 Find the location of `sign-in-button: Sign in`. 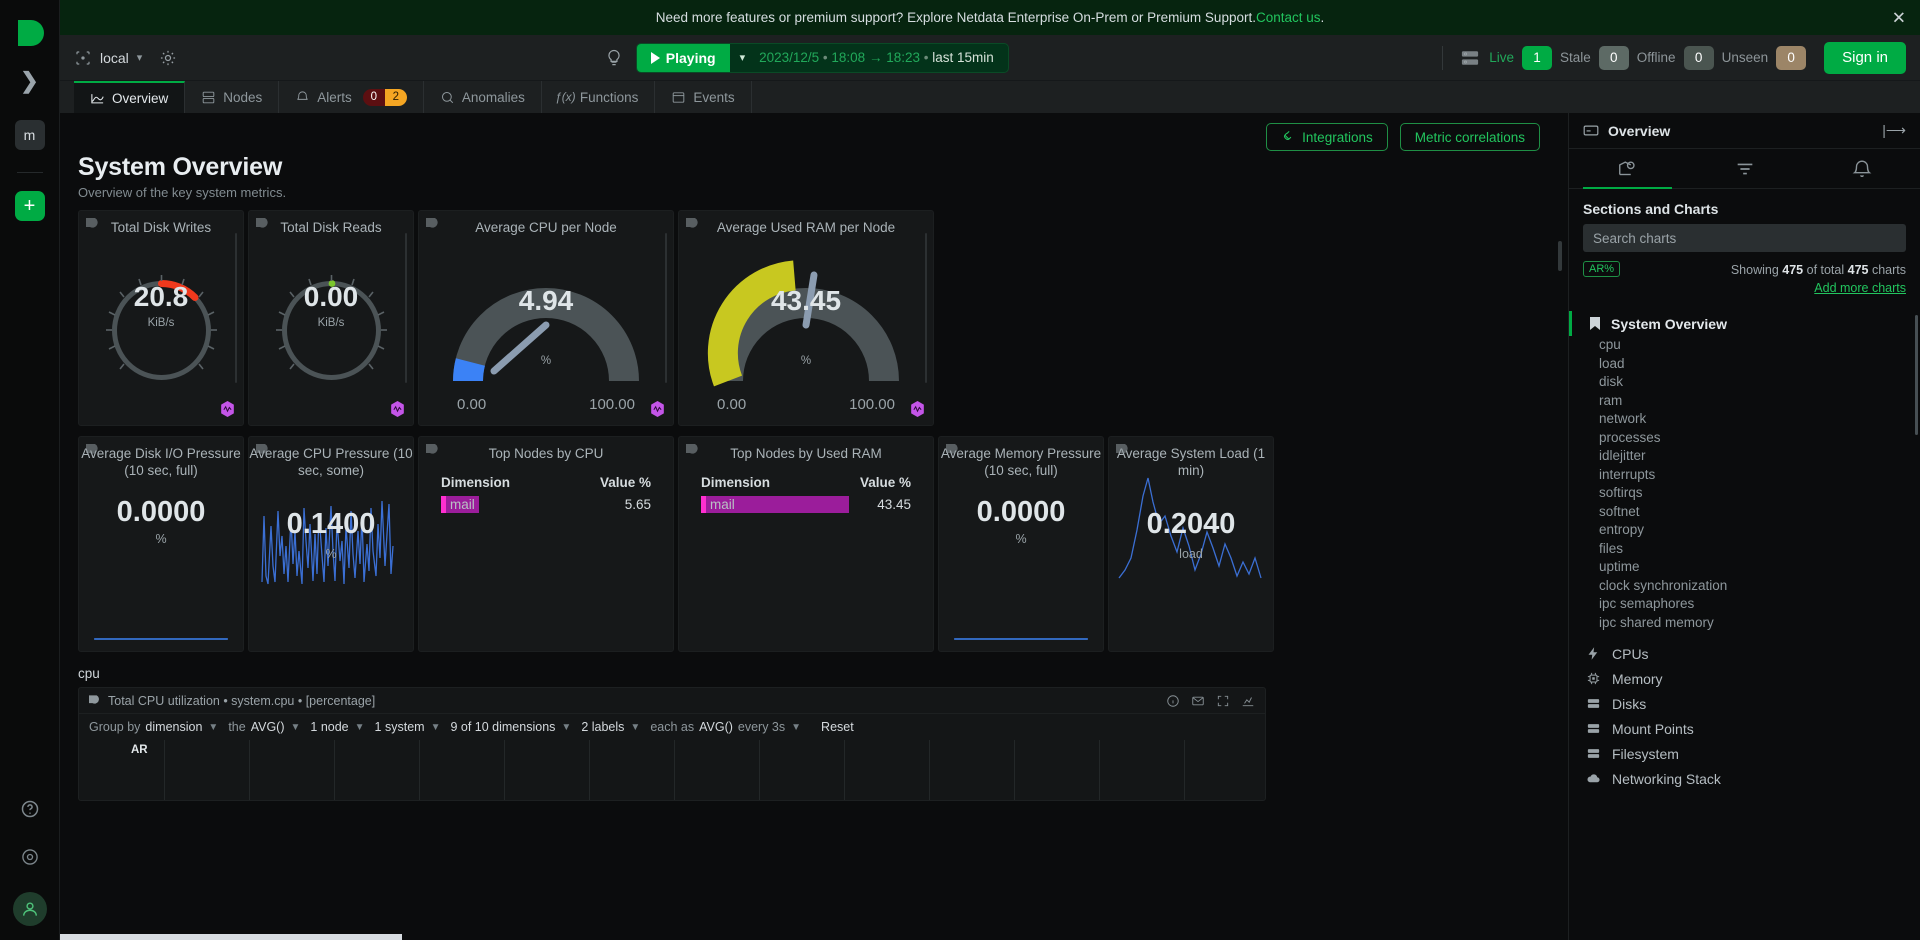

sign-in-button: Sign in is located at coordinates (1865, 57).